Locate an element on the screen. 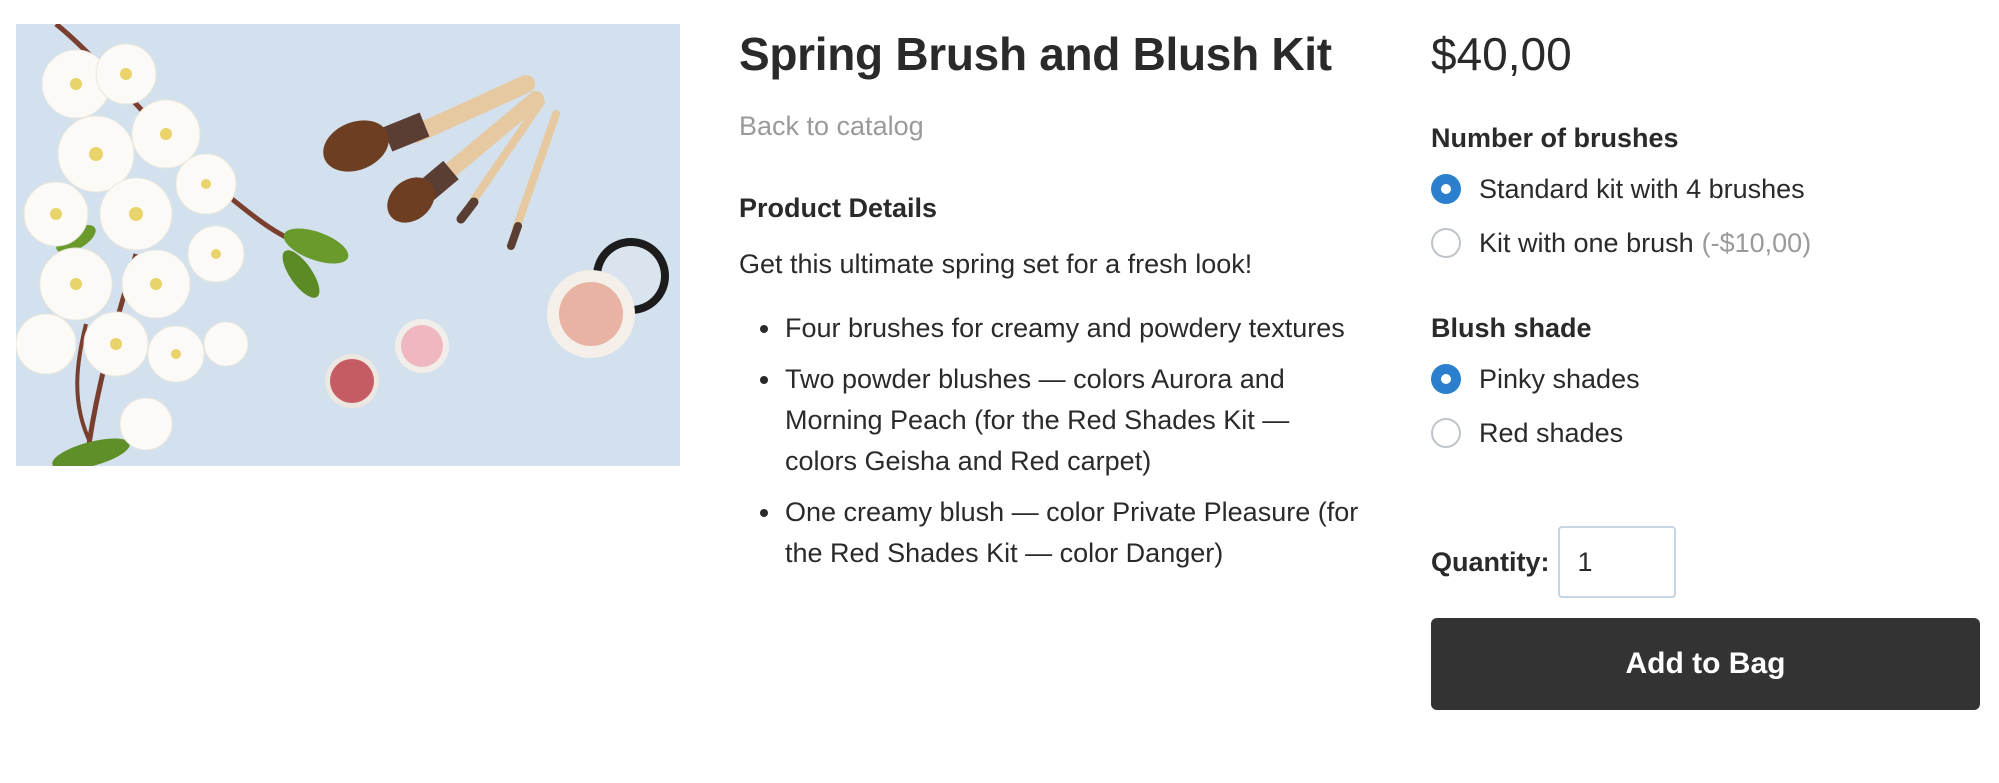 The width and height of the screenshot is (1999, 783). brush-option-label: Standard kit with 4 brushes is located at coordinates (1642, 188).